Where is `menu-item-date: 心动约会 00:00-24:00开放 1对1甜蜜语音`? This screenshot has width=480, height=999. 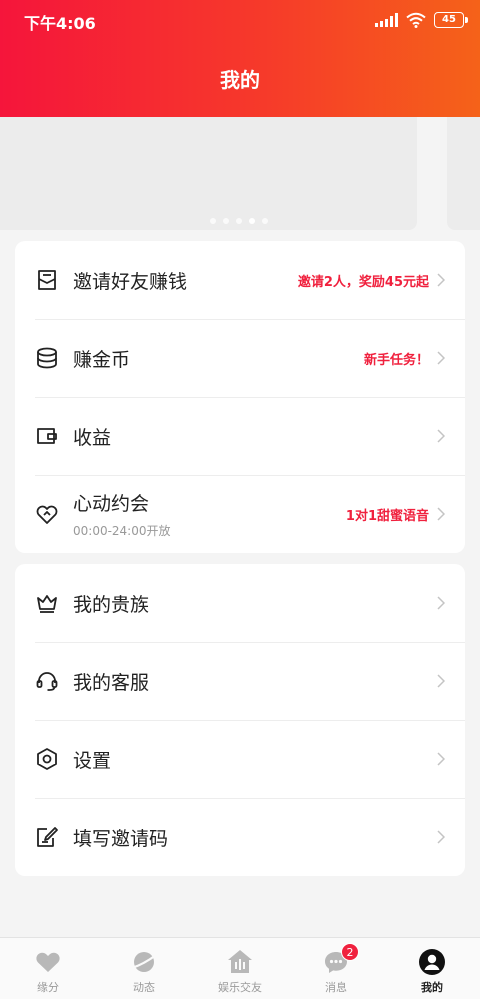 menu-item-date: 心动约会 00:00-24:00开放 1对1甜蜜语音 is located at coordinates (240, 514).